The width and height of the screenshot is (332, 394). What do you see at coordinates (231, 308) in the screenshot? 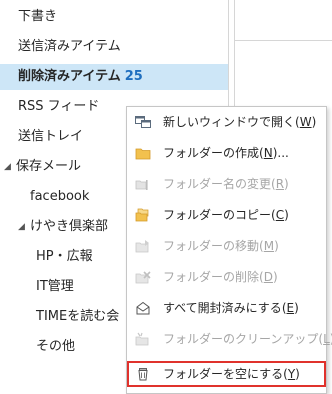
I see `menu-item-label: すべて開封済みにする(E)` at bounding box center [231, 308].